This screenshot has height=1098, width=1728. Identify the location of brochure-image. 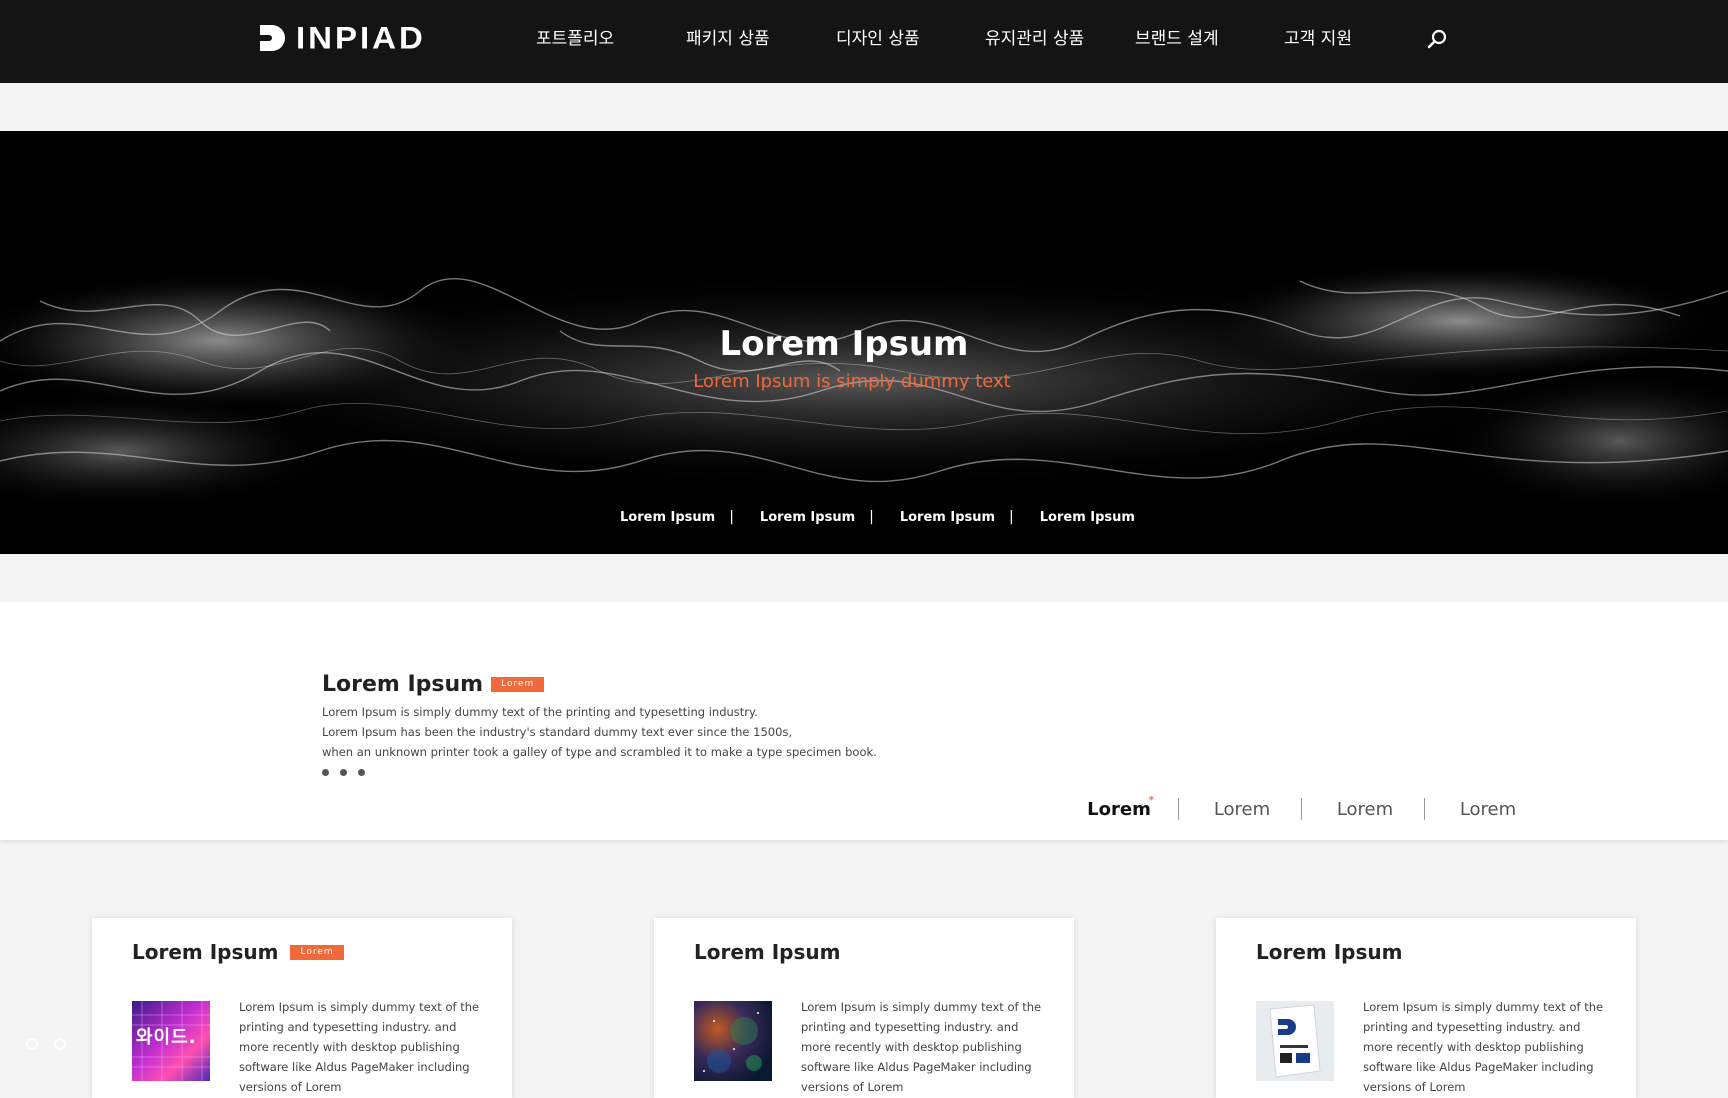
(1295, 1041).